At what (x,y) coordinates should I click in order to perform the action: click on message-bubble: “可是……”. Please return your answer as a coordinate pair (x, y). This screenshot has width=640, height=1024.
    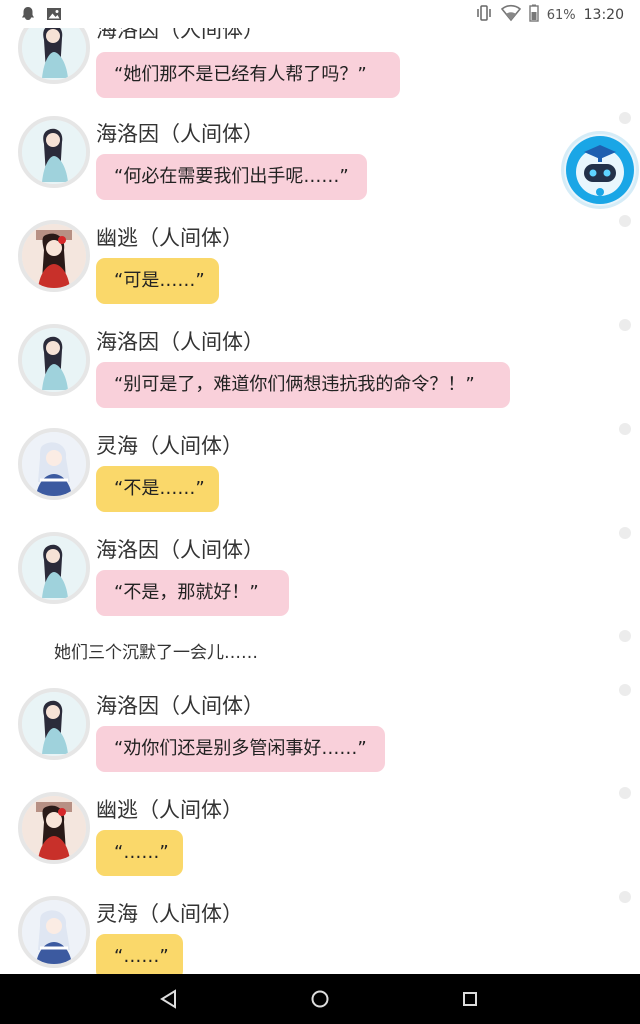
    Looking at the image, I should click on (157, 281).